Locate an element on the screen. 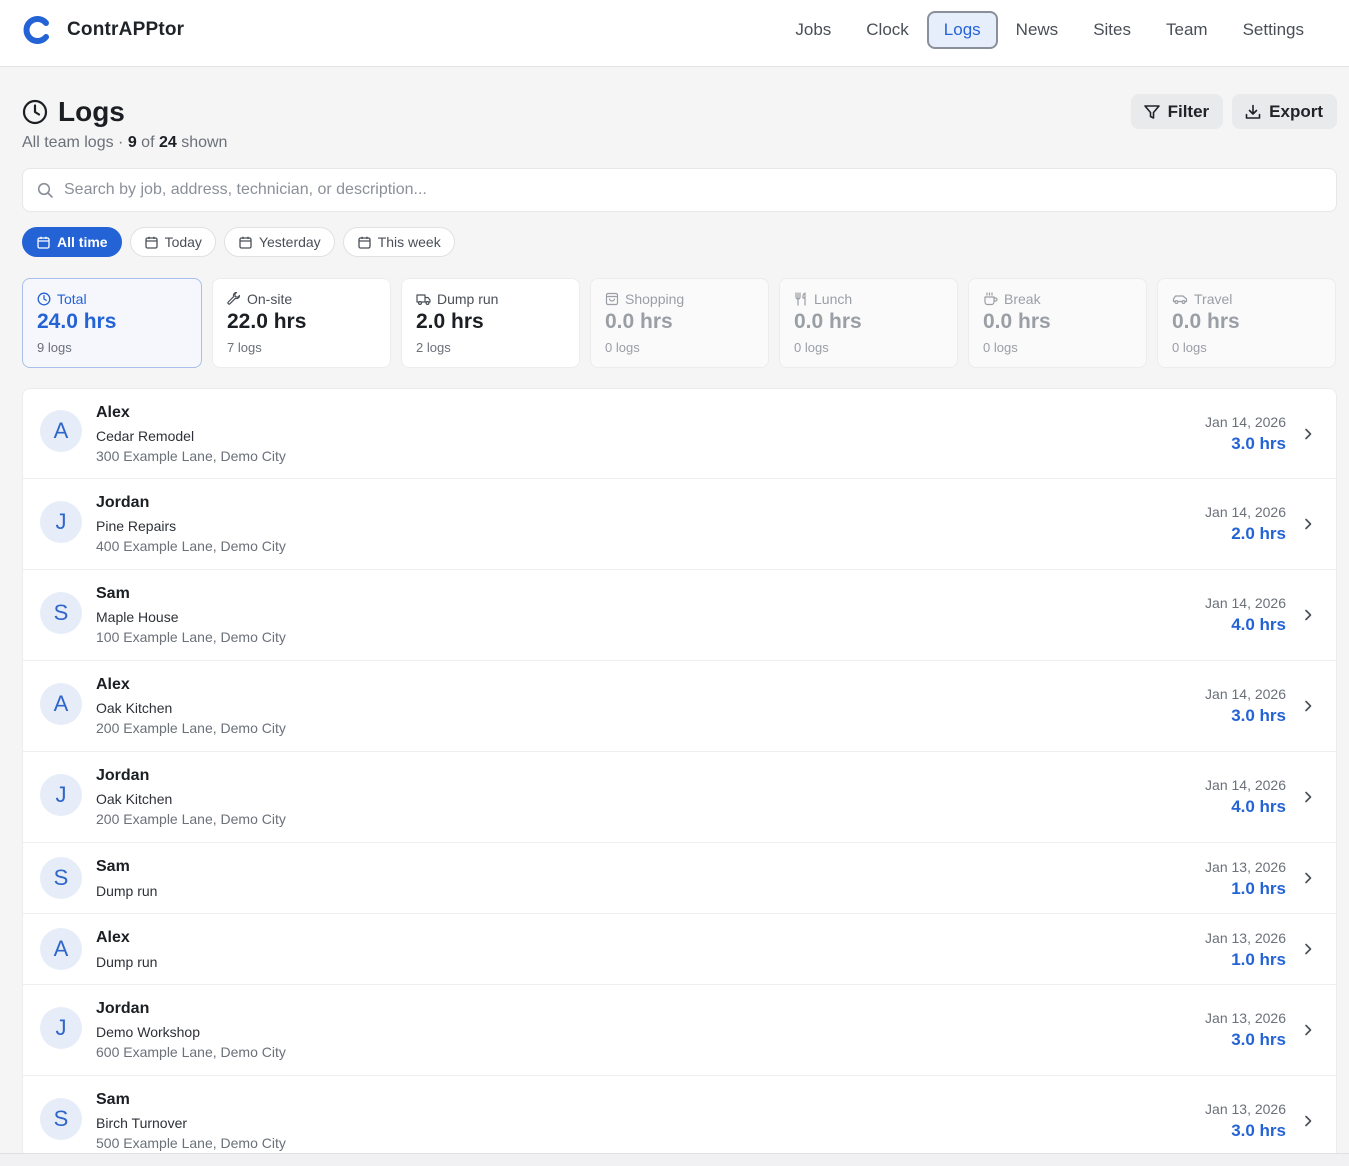  log-row: S Sam Dump run Jan 13, 2026 1.0 hrs is located at coordinates (679, 878).